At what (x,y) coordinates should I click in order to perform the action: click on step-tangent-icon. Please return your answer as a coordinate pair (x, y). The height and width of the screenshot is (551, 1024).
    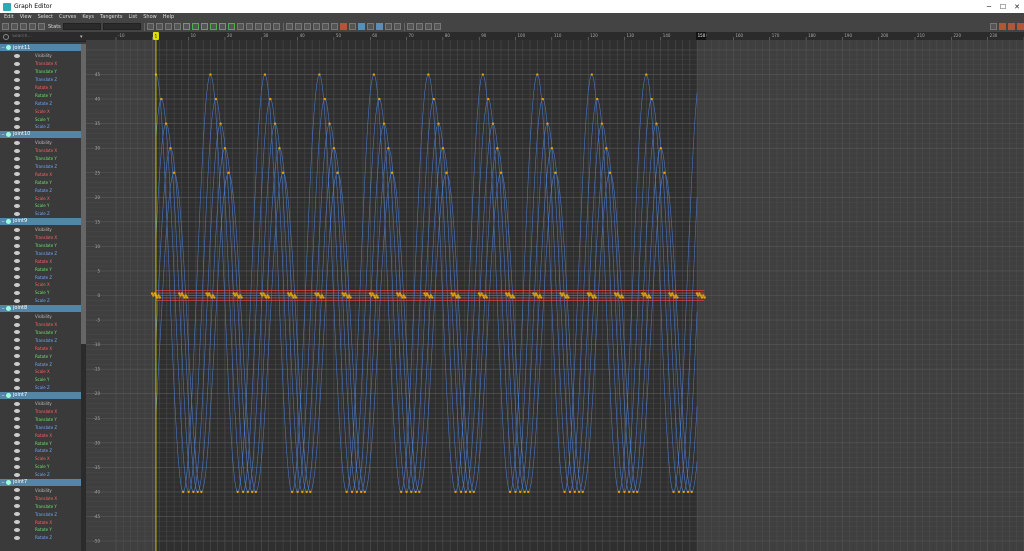
    Looking at the image, I should click on (231, 26).